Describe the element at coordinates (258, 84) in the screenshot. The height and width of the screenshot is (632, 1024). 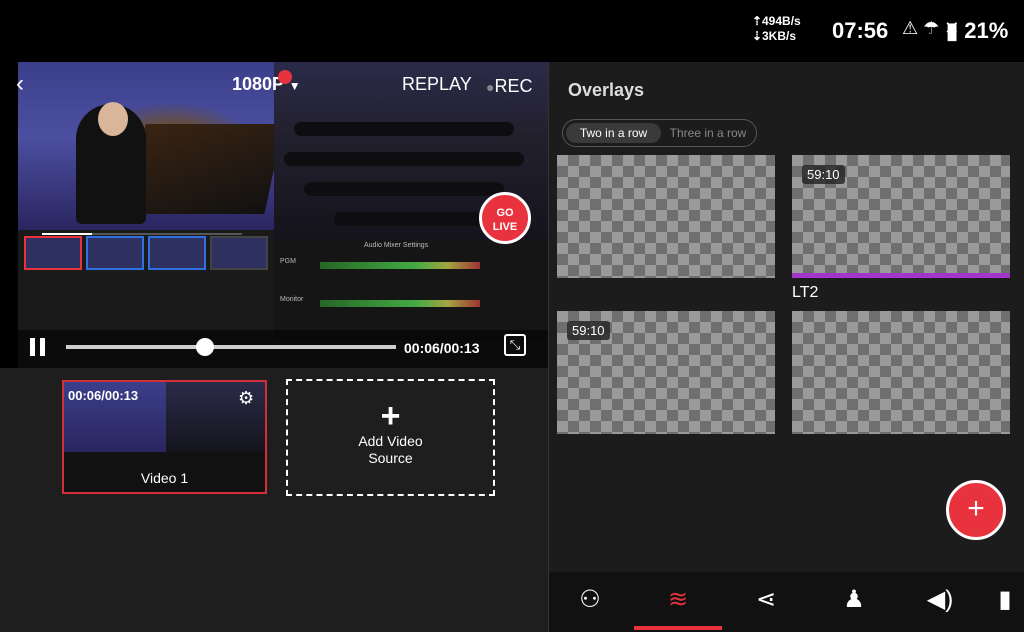
I see `resolution-label: 1080P` at that location.